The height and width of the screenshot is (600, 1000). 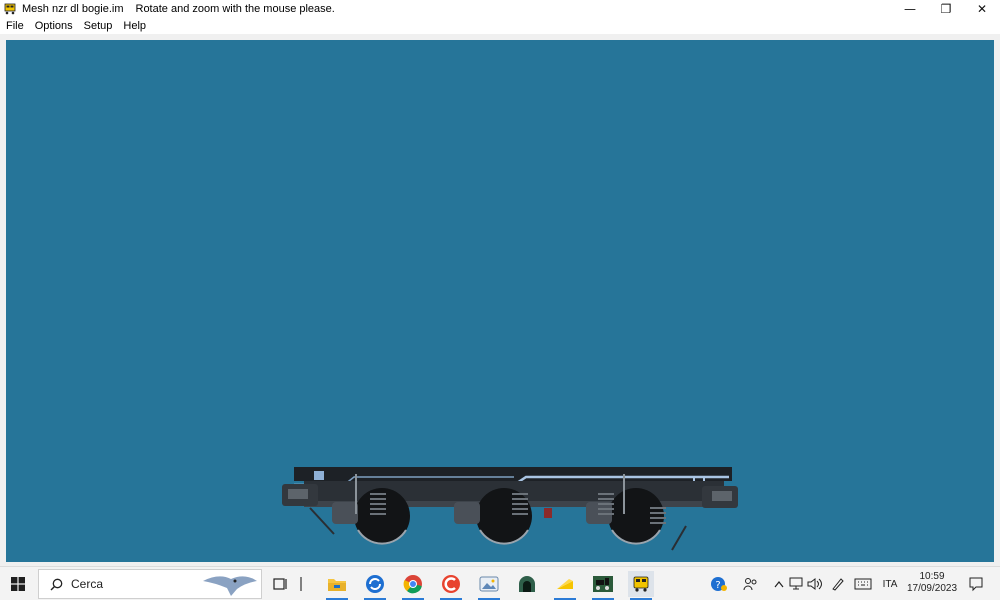 I want to click on bogie-model, so click(x=509, y=511).